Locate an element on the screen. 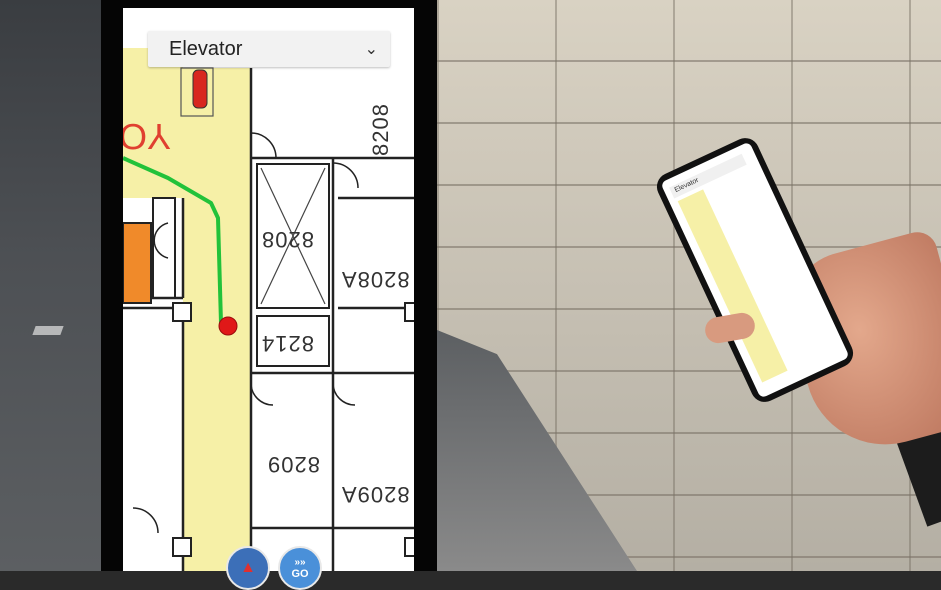 This screenshot has height=590, width=941. go-label: GO is located at coordinates (300, 573).